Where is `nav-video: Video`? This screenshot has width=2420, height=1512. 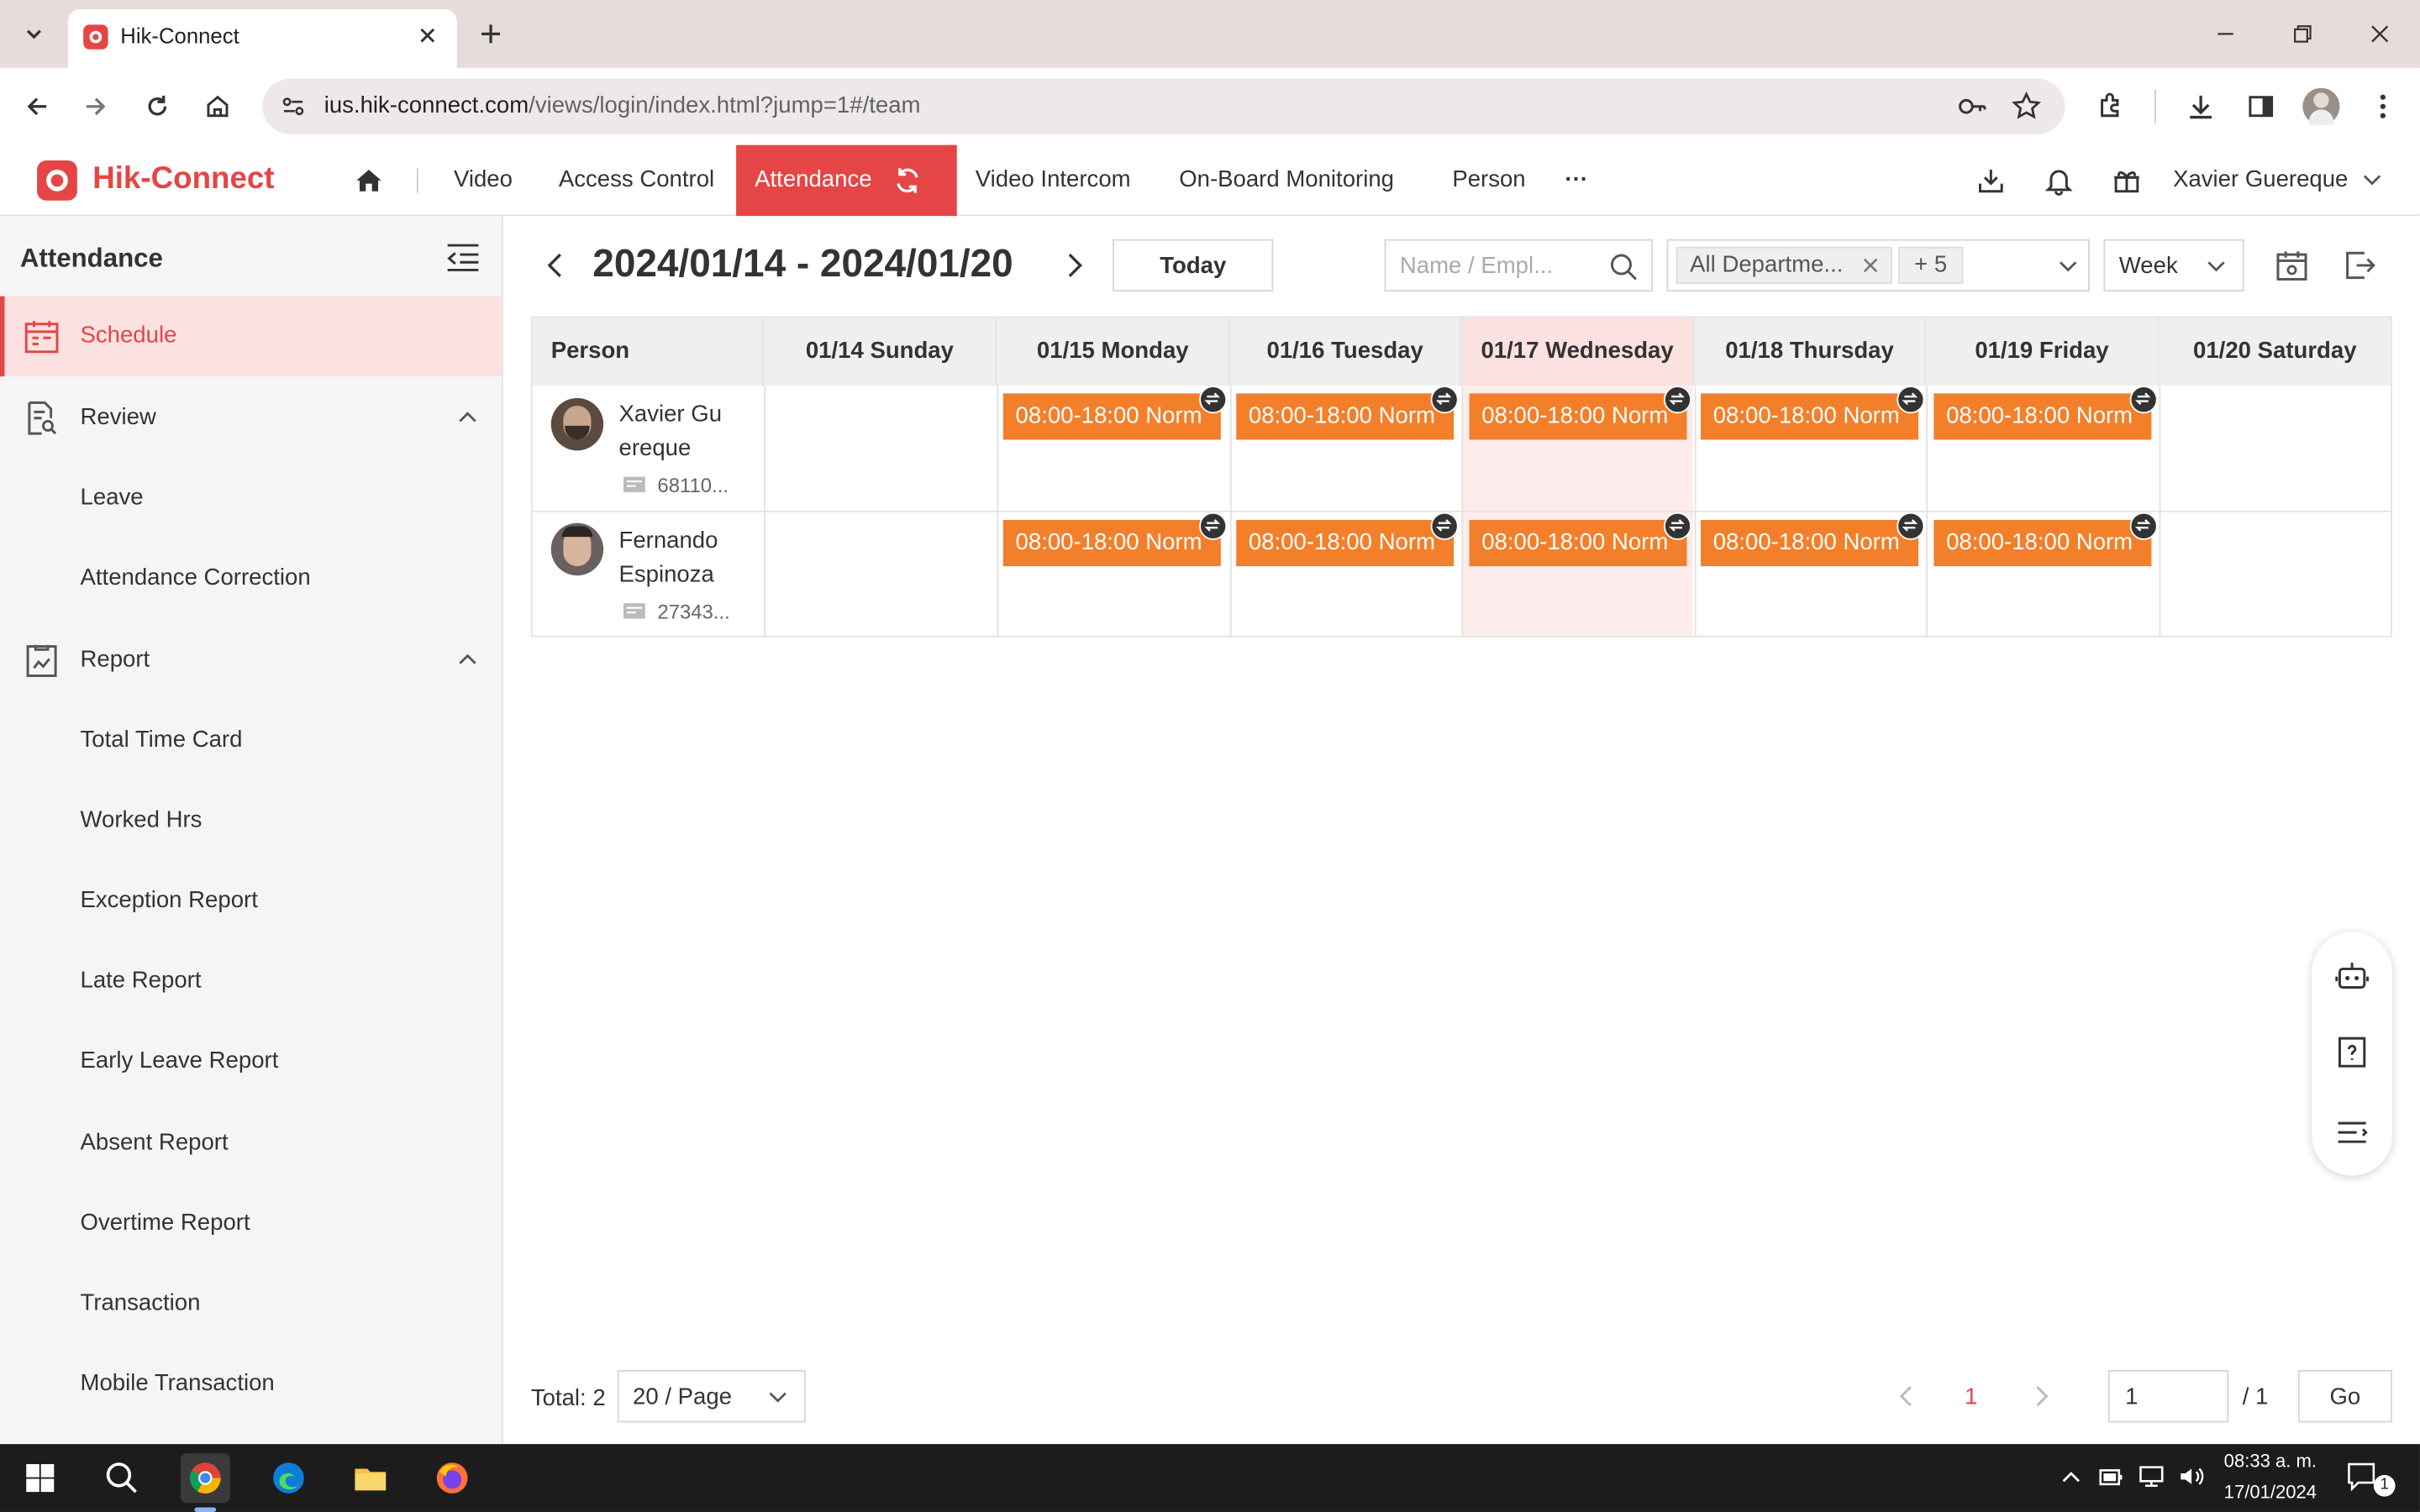
nav-video: Video is located at coordinates (483, 180).